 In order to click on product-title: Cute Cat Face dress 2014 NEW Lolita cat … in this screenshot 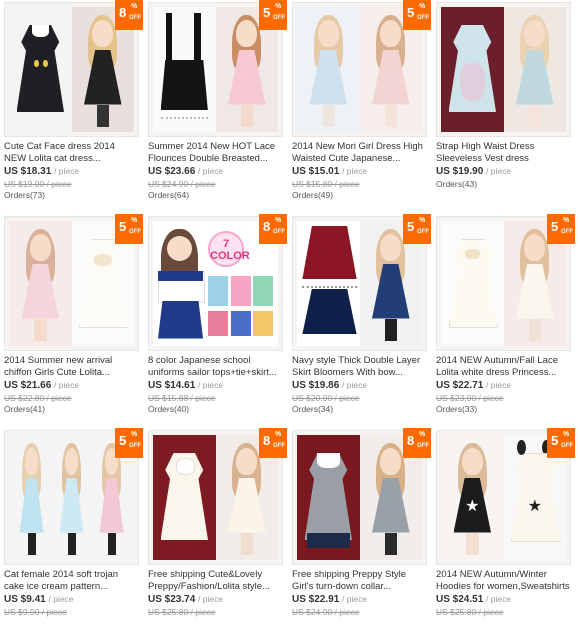, I will do `click(71, 153)`.